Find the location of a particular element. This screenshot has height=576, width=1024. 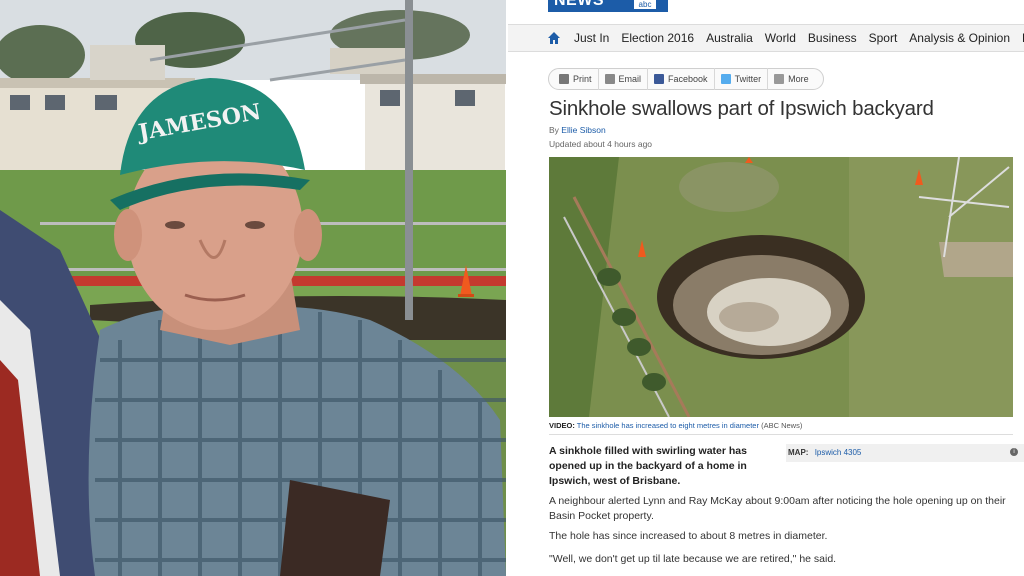

facebook-label: Facebook is located at coordinates (688, 79).